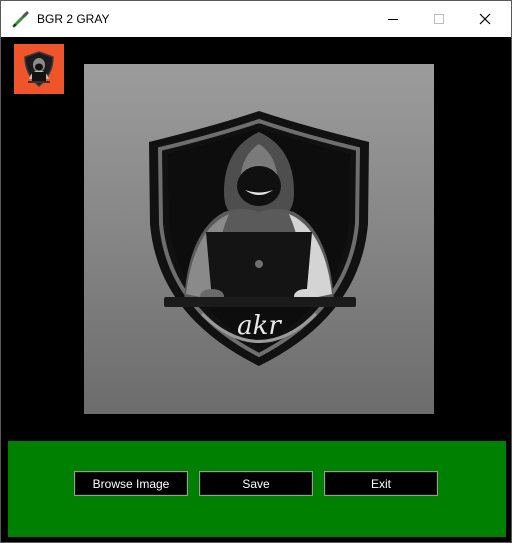 This screenshot has width=512, height=543. I want to click on minimize-icon, so click(393, 19).